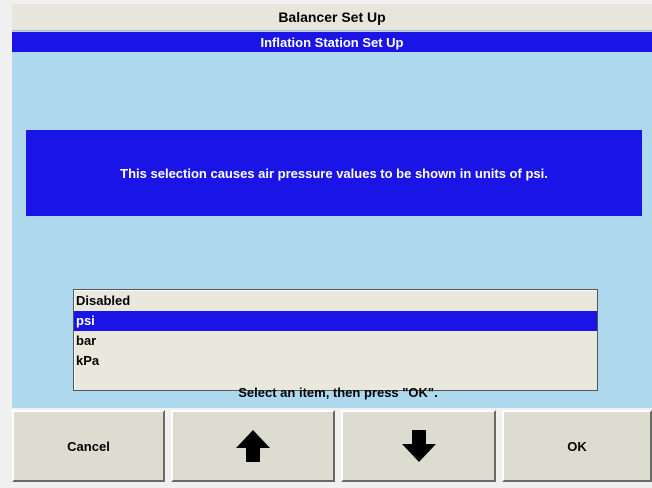  I want to click on instruction-prompt: Select an item, then press "OK"., so click(338, 392).